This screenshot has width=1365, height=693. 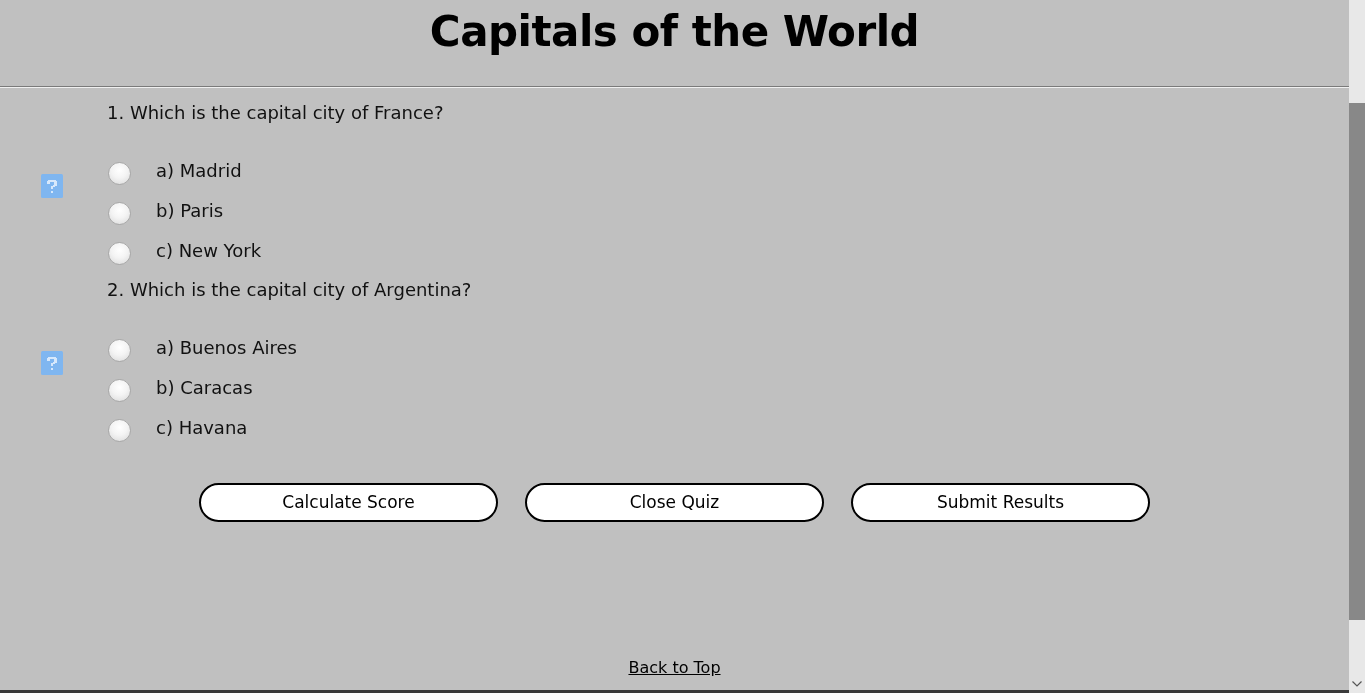 What do you see at coordinates (209, 251) in the screenshot?
I see `option-label: c) New York` at bounding box center [209, 251].